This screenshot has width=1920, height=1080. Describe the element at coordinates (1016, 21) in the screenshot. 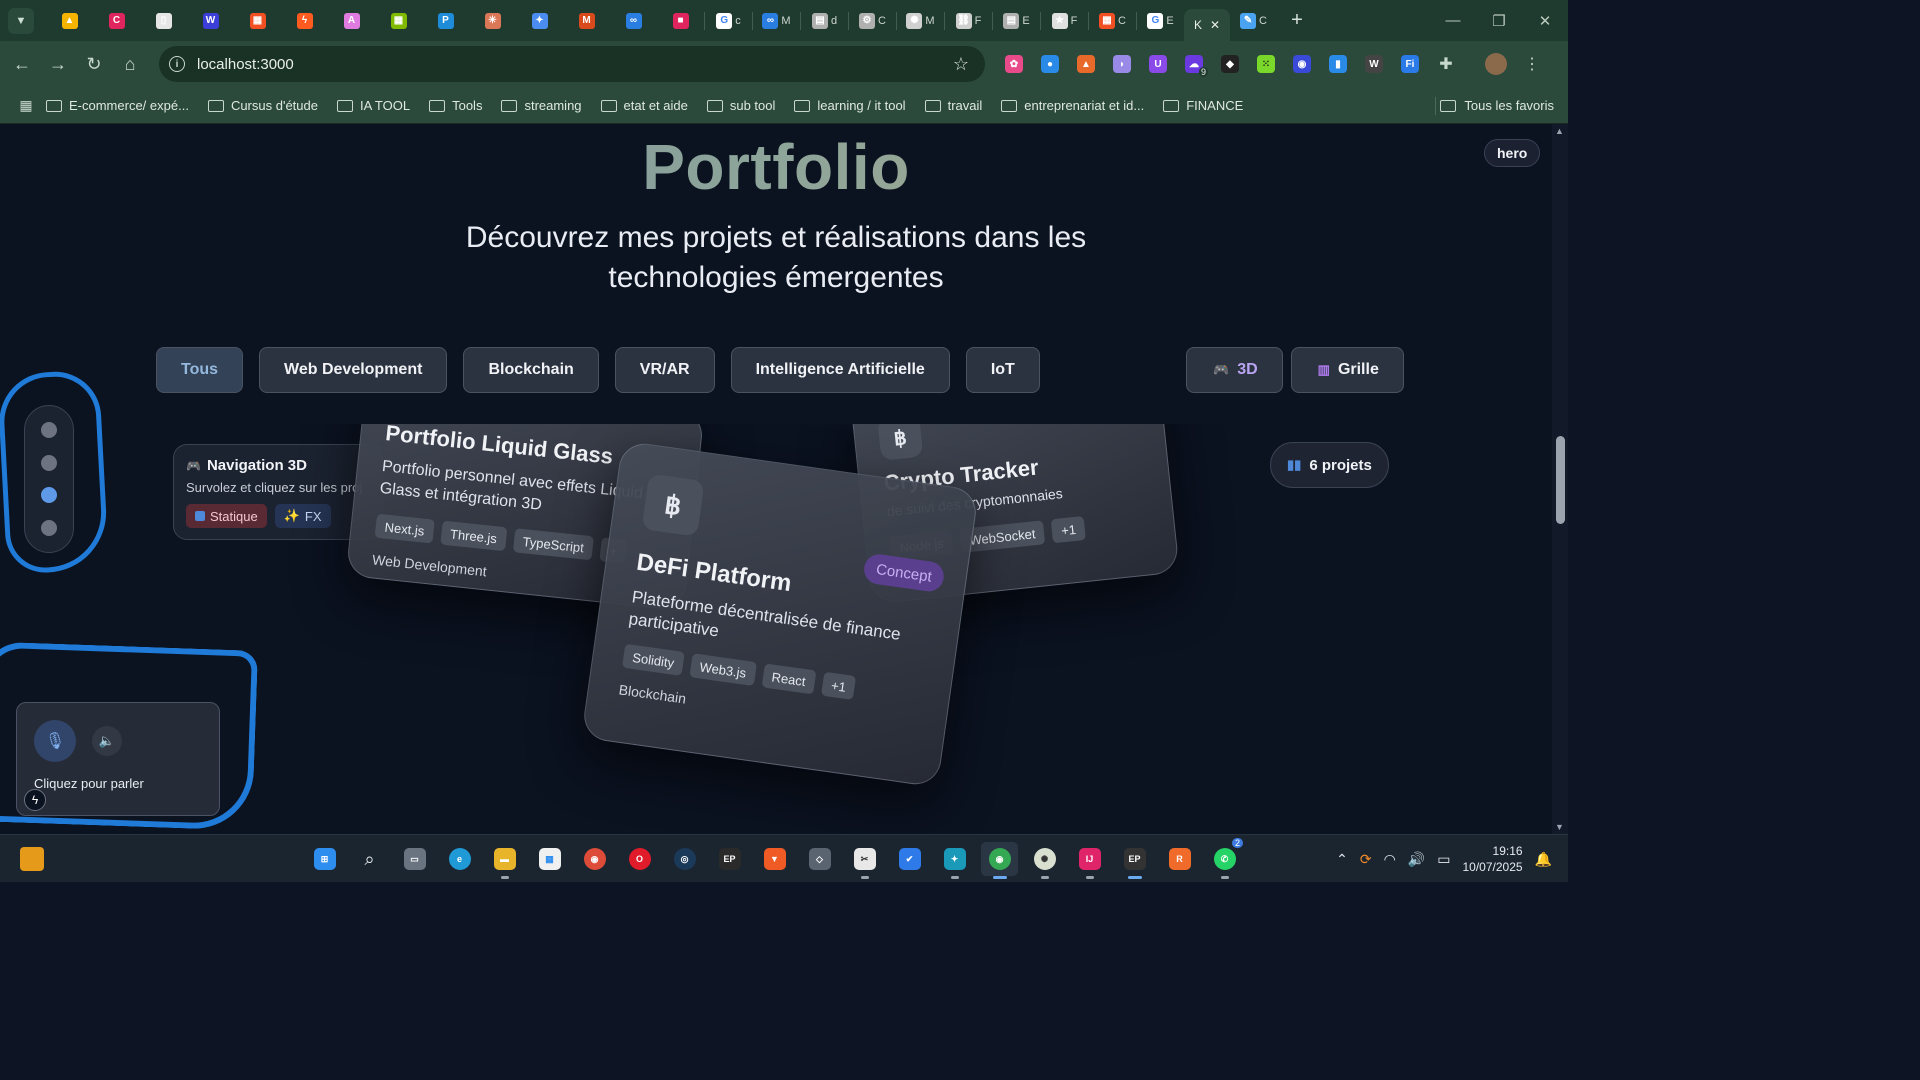

I see `browser-tab: ▤ E` at that location.